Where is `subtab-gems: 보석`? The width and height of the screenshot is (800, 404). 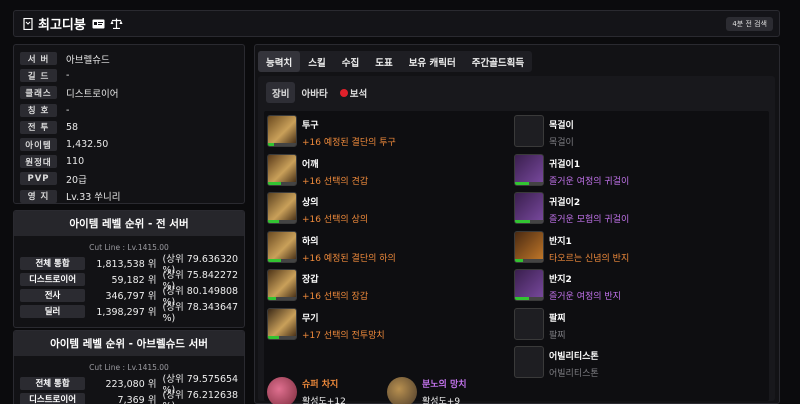
subtab-gems: 보석 is located at coordinates (353, 92).